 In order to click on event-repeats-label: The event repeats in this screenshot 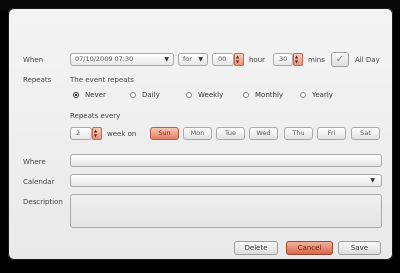, I will do `click(102, 80)`.